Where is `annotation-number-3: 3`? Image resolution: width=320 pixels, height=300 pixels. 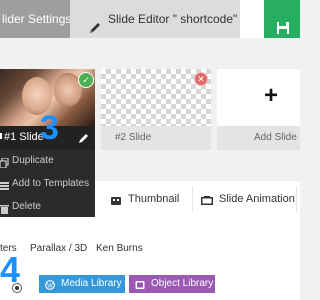
annotation-number-3: 3 is located at coordinates (49, 128).